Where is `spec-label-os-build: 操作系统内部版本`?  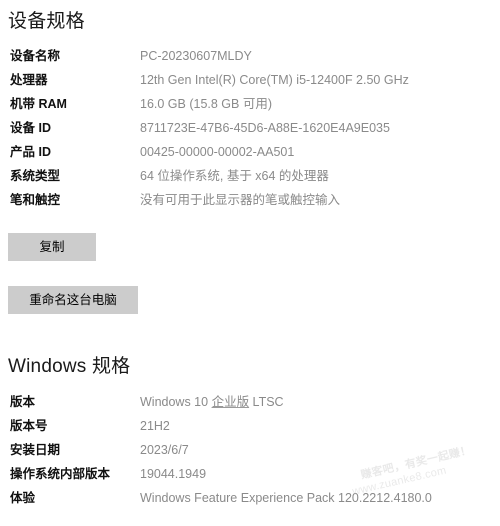
spec-label-os-build: 操作系统内部版本 is located at coordinates (60, 474).